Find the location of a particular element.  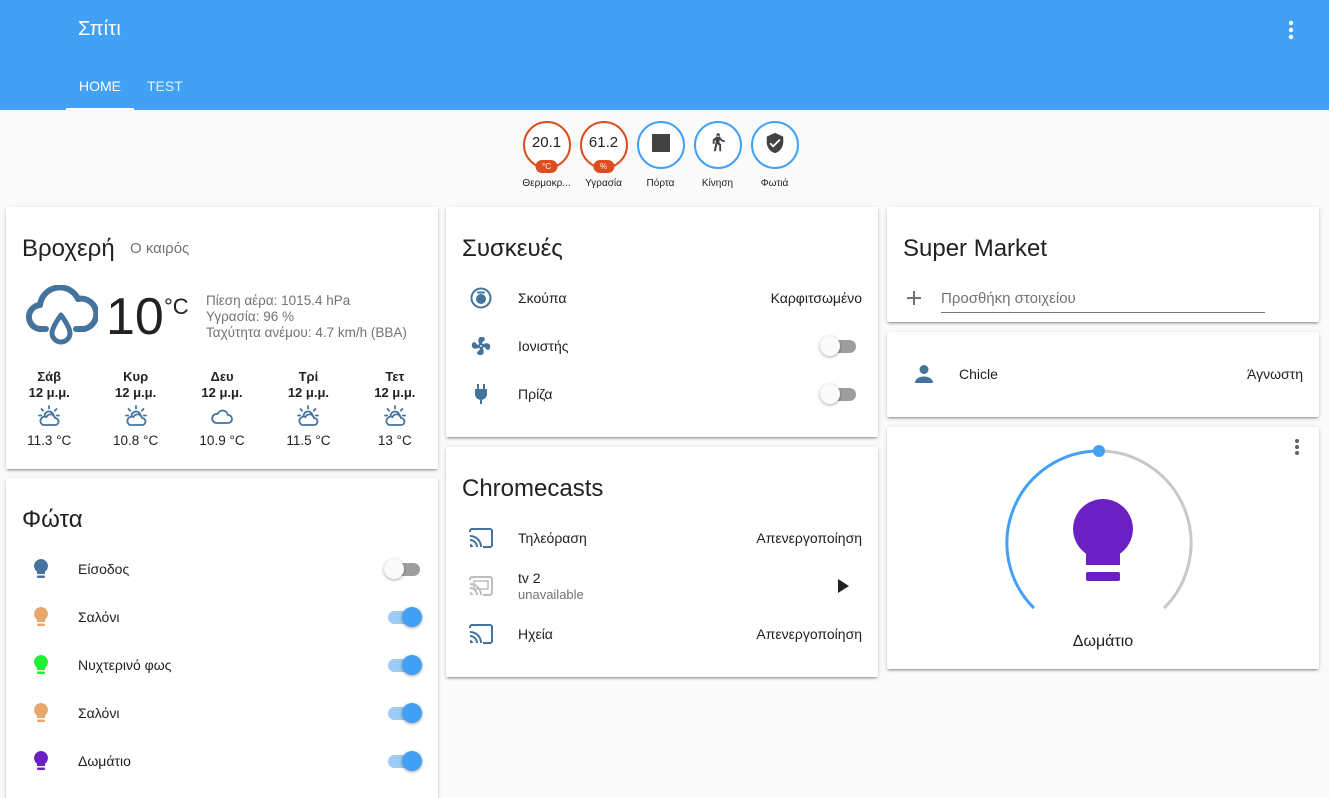

power-plug-icon is located at coordinates (481, 394).